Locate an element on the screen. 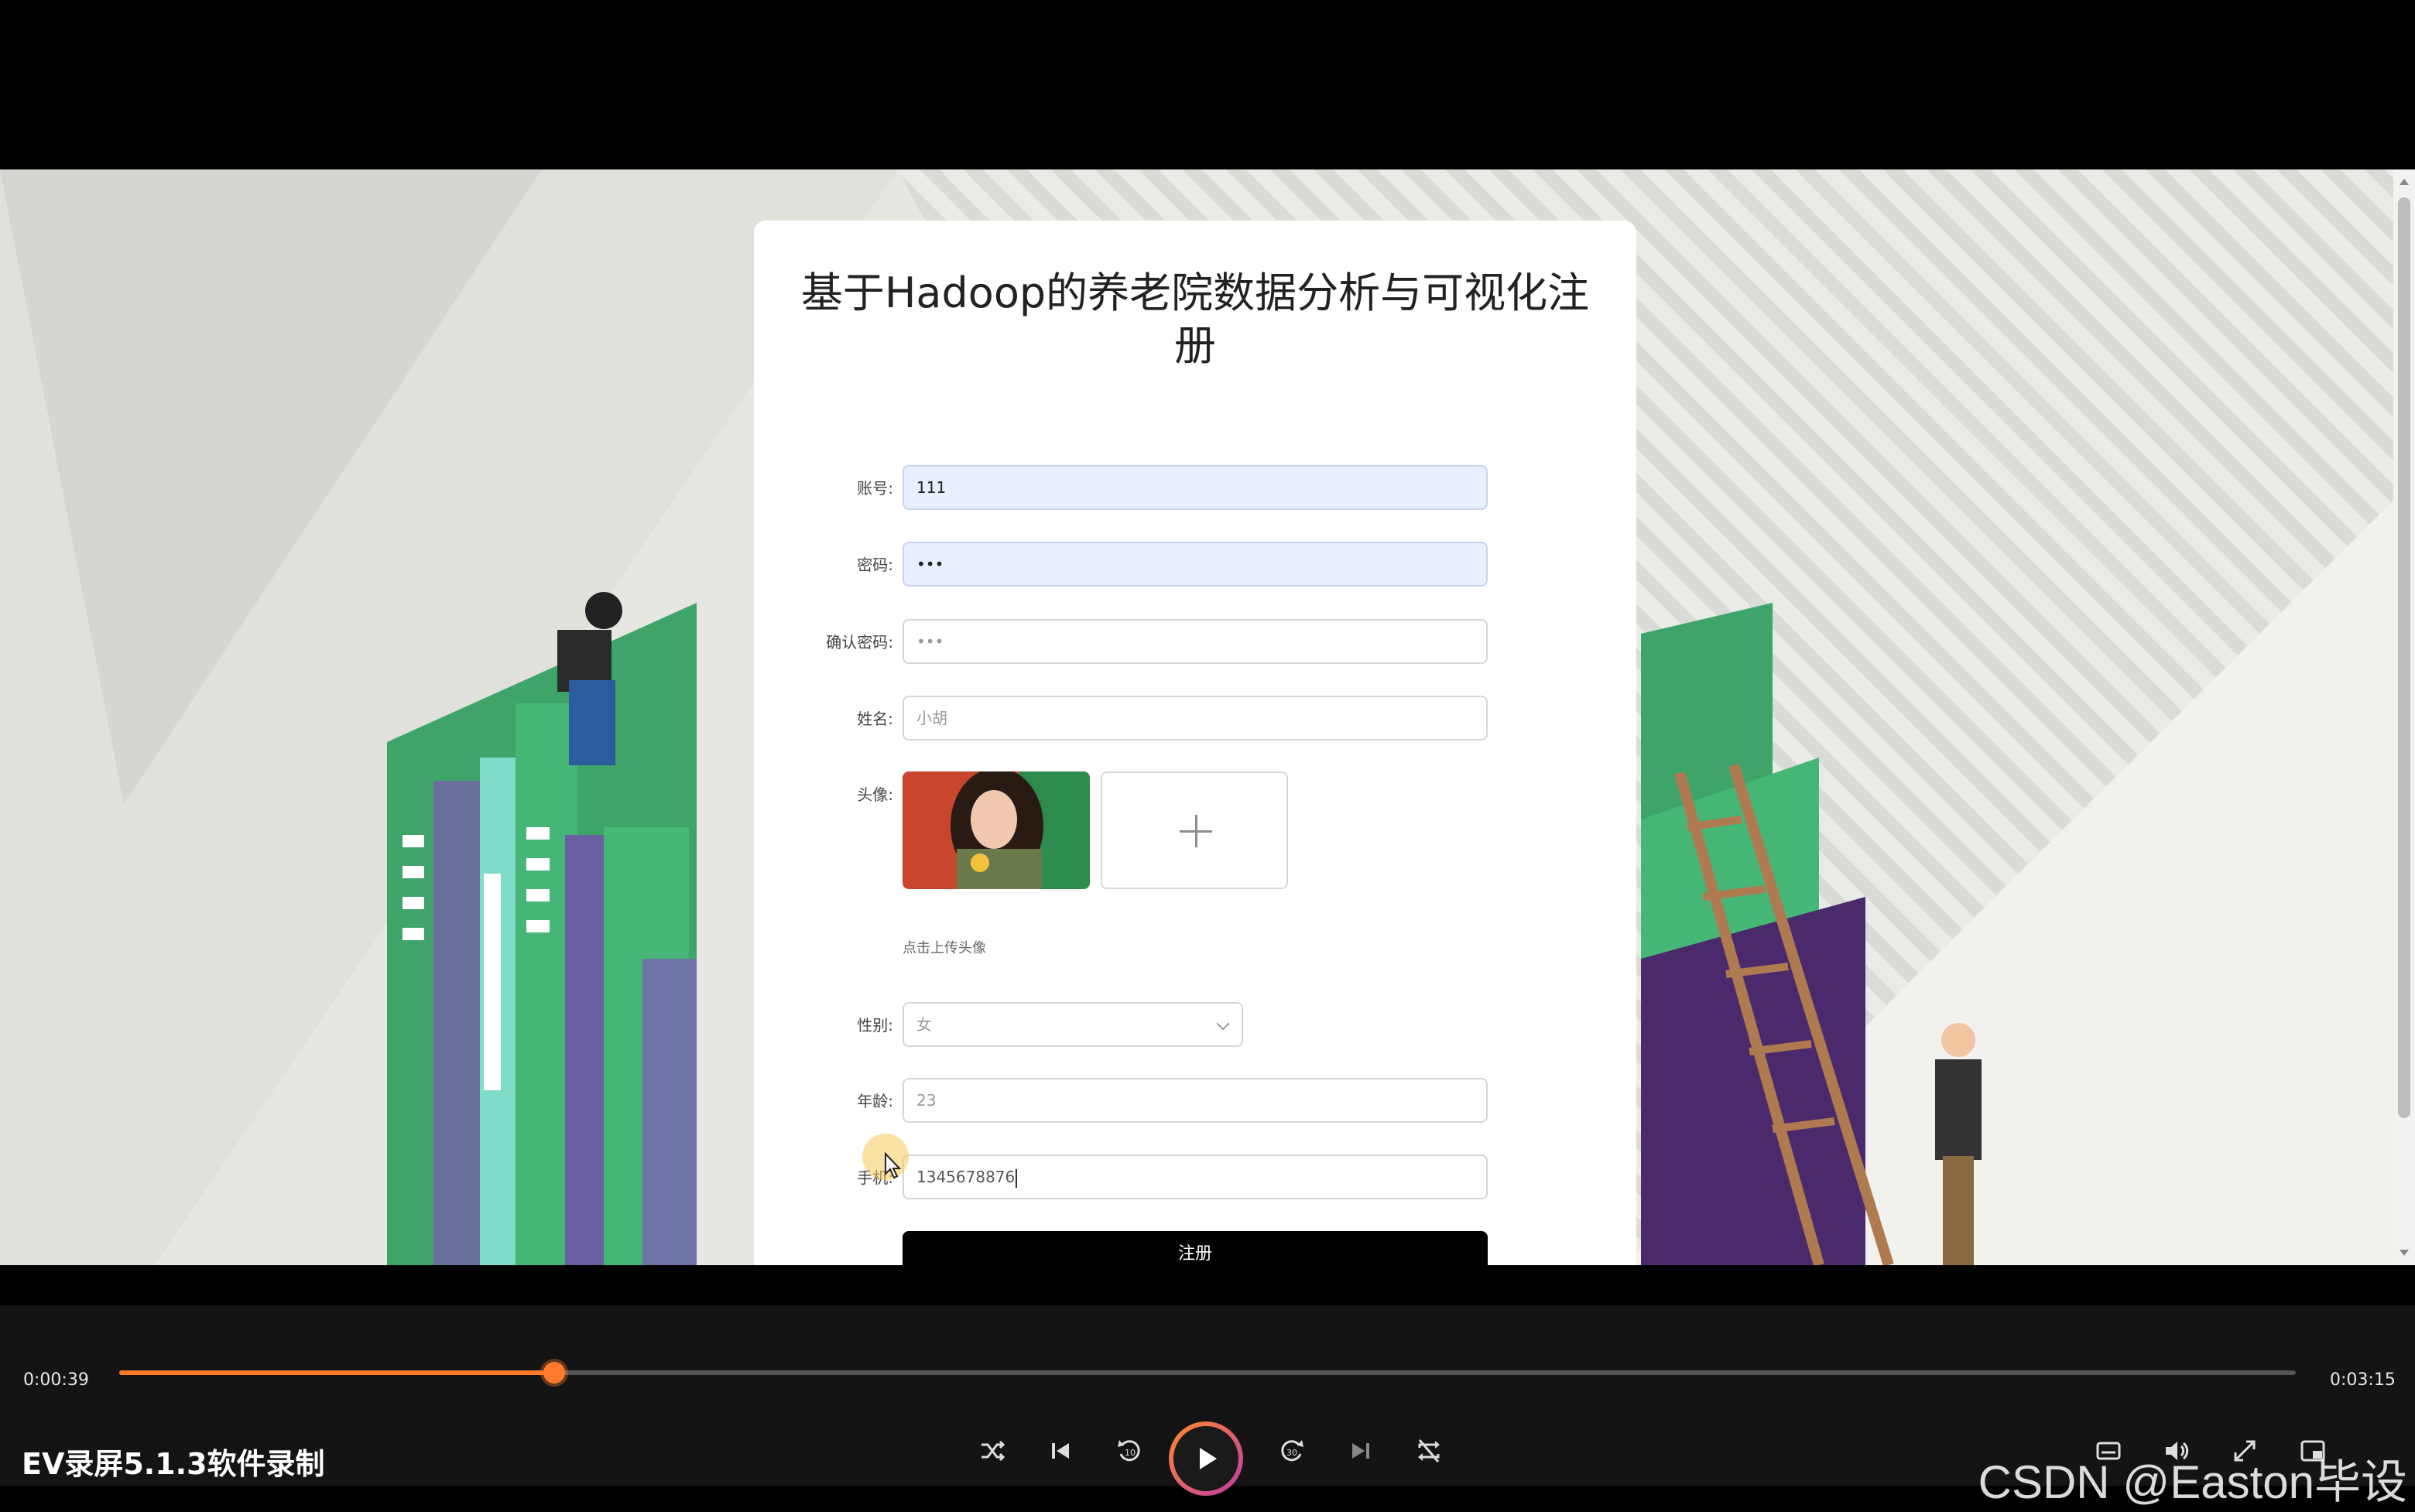  account-row: 账号: 111 is located at coordinates (1195, 488).